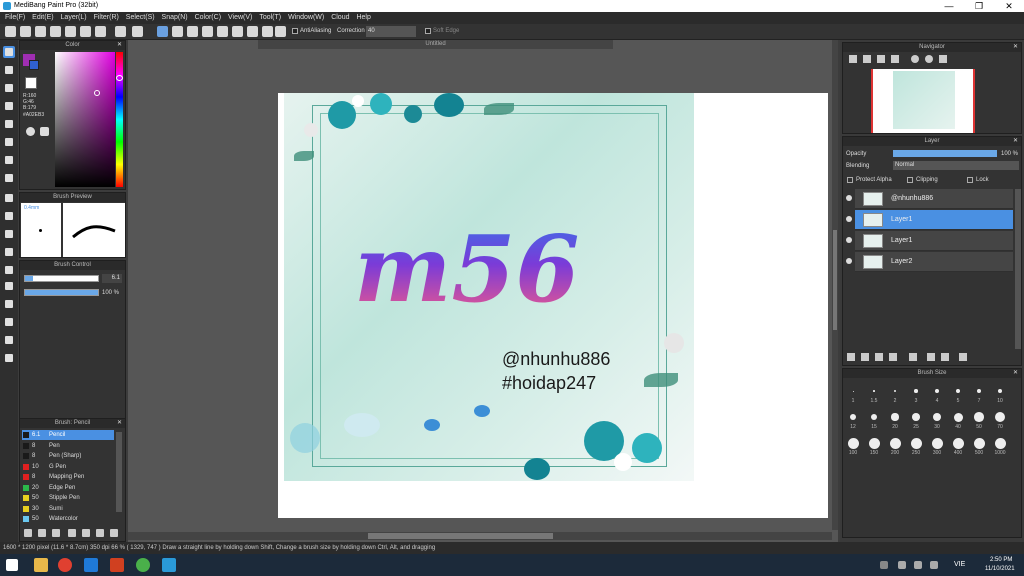 The image size is (1024, 576). Describe the element at coordinates (970, 180) in the screenshot. I see `lock-checkbox` at that location.